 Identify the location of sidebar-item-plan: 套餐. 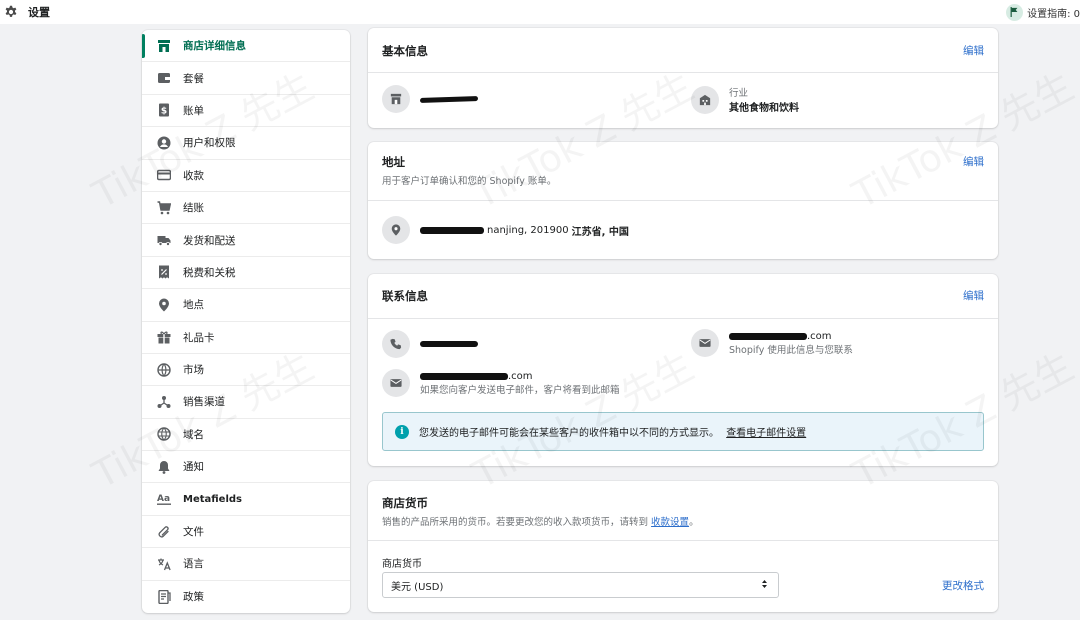
(246, 78).